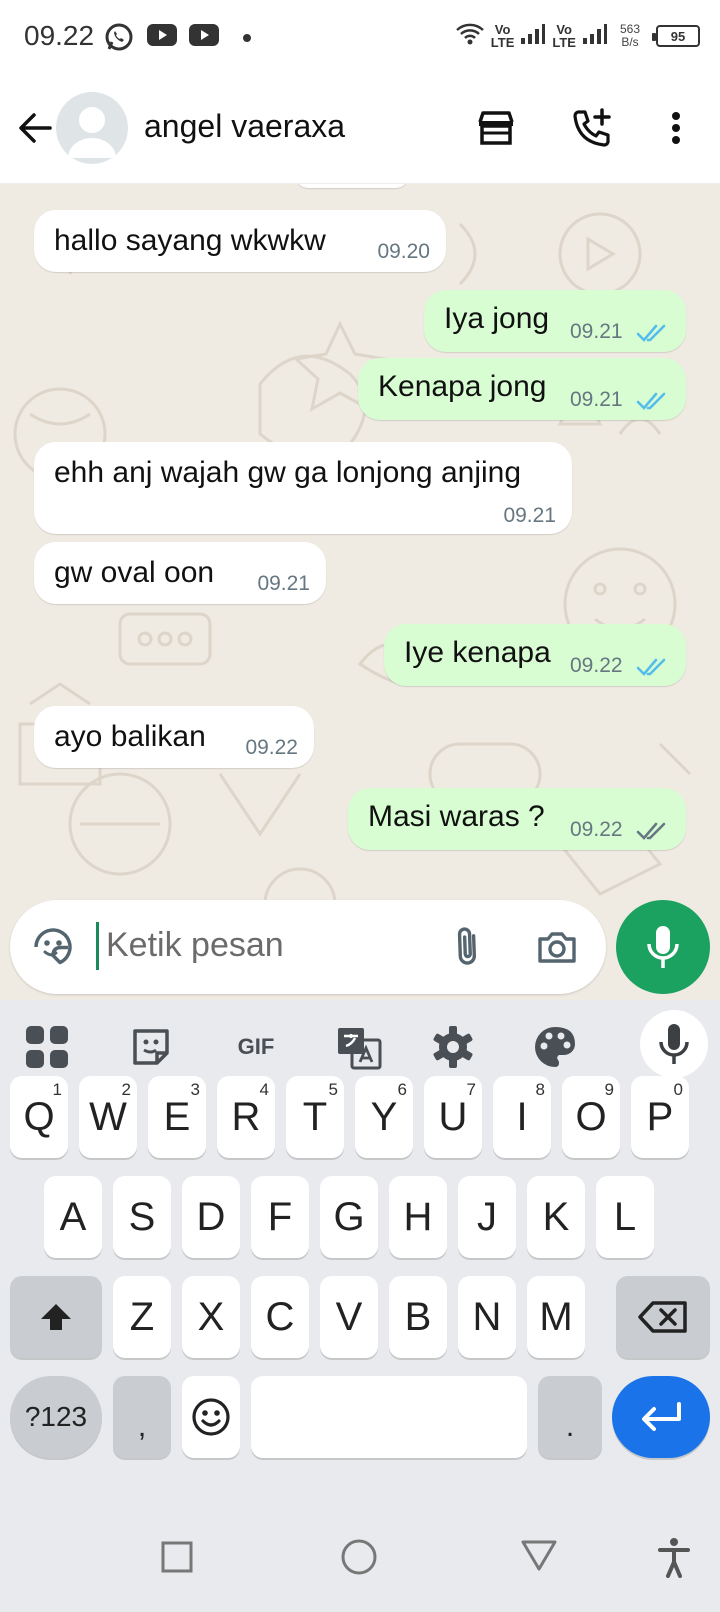 Image resolution: width=720 pixels, height=1612 pixels. Describe the element at coordinates (539, 1557) in the screenshot. I see `back-triangle-icon` at that location.